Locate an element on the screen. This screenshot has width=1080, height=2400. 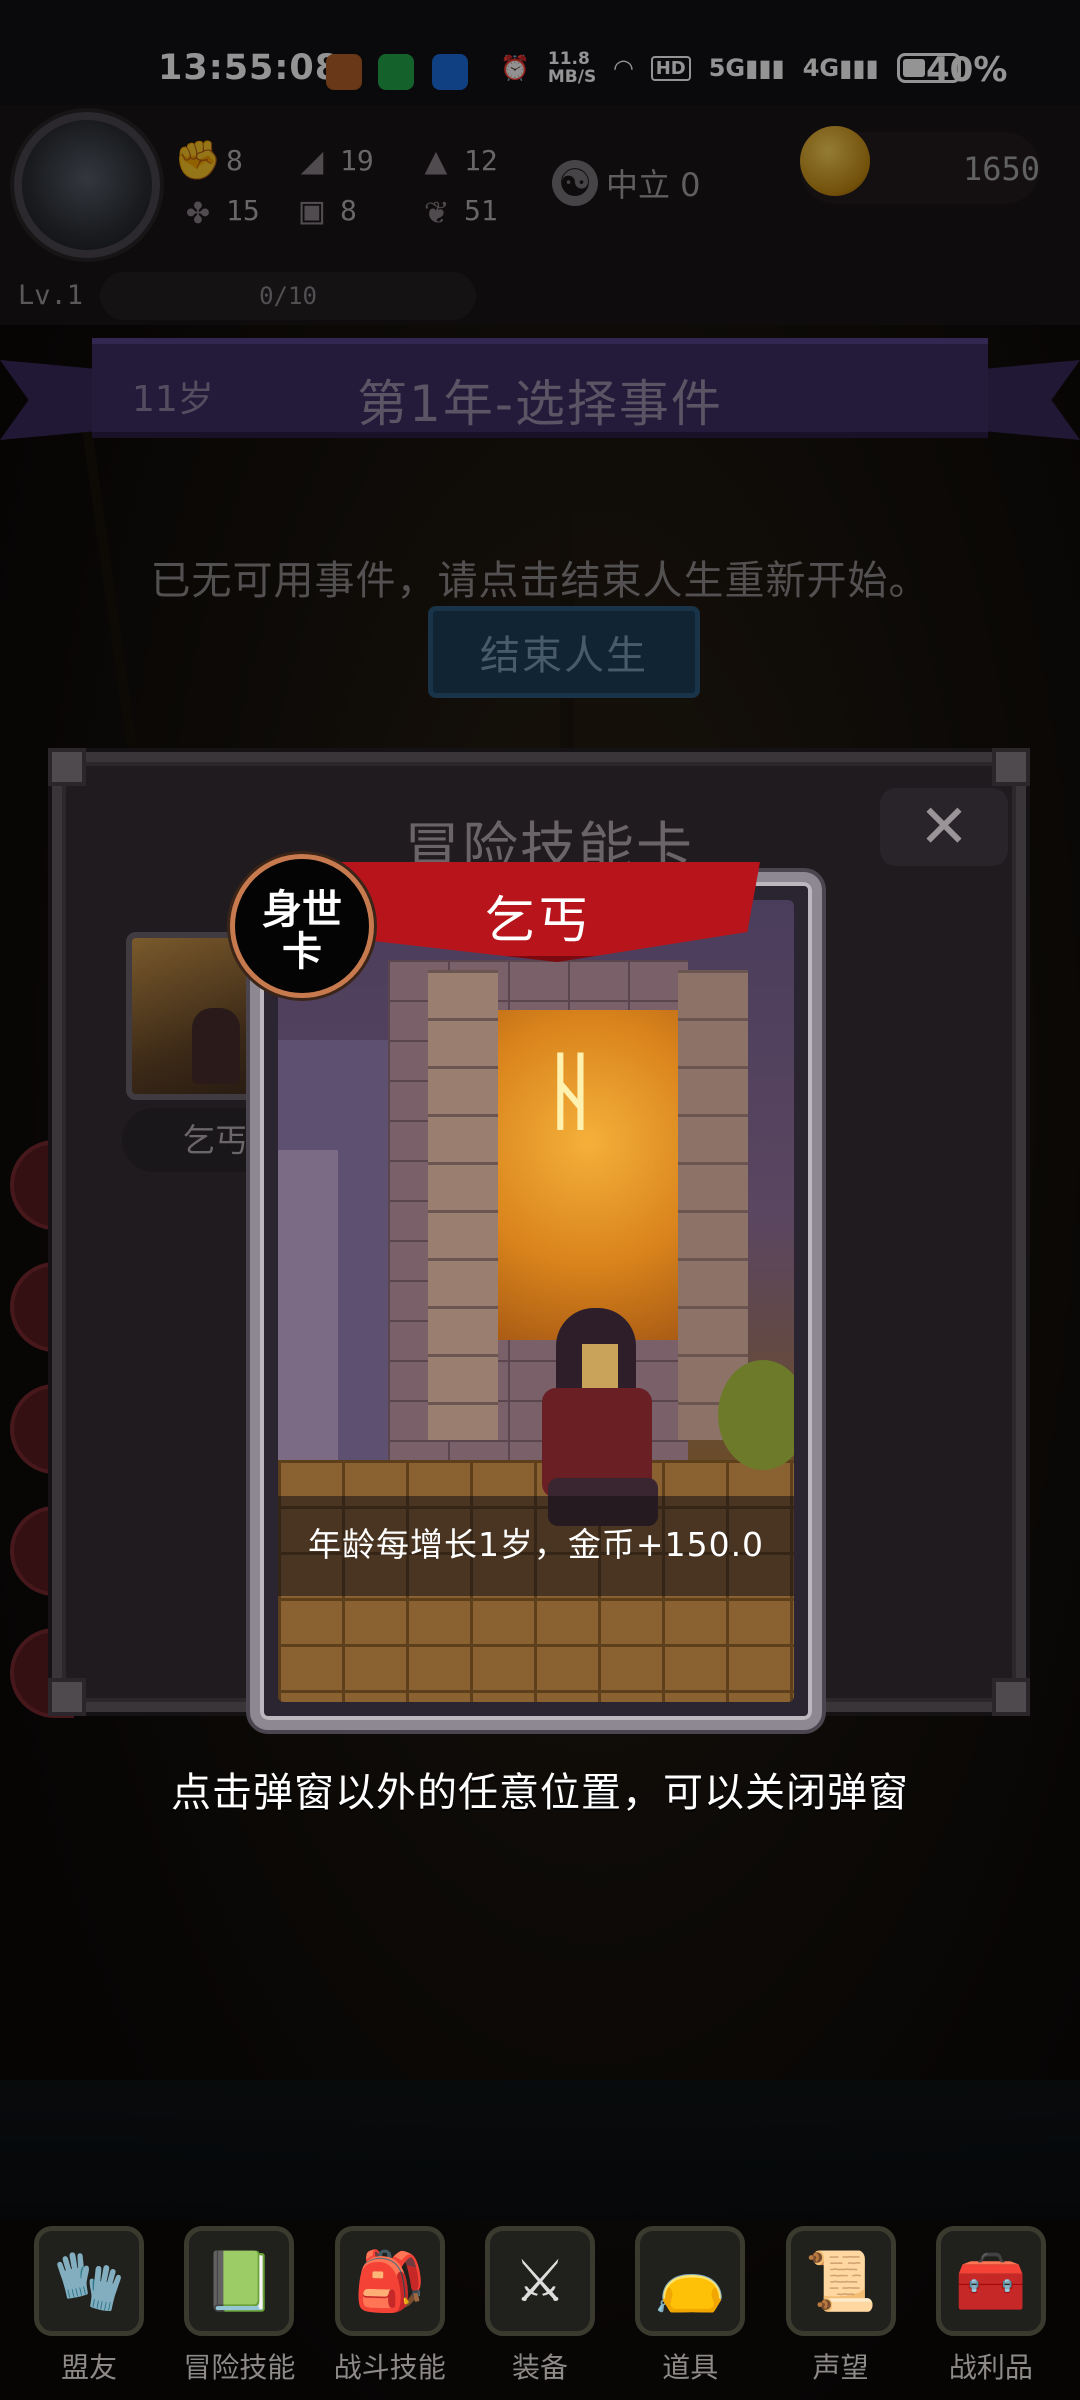
yellow-bush is located at coordinates (756, 1415).